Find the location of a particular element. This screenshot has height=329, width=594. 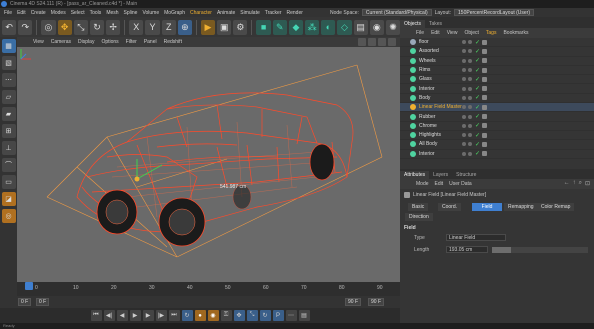

next-key-icon: |▶ is located at coordinates (161, 315).